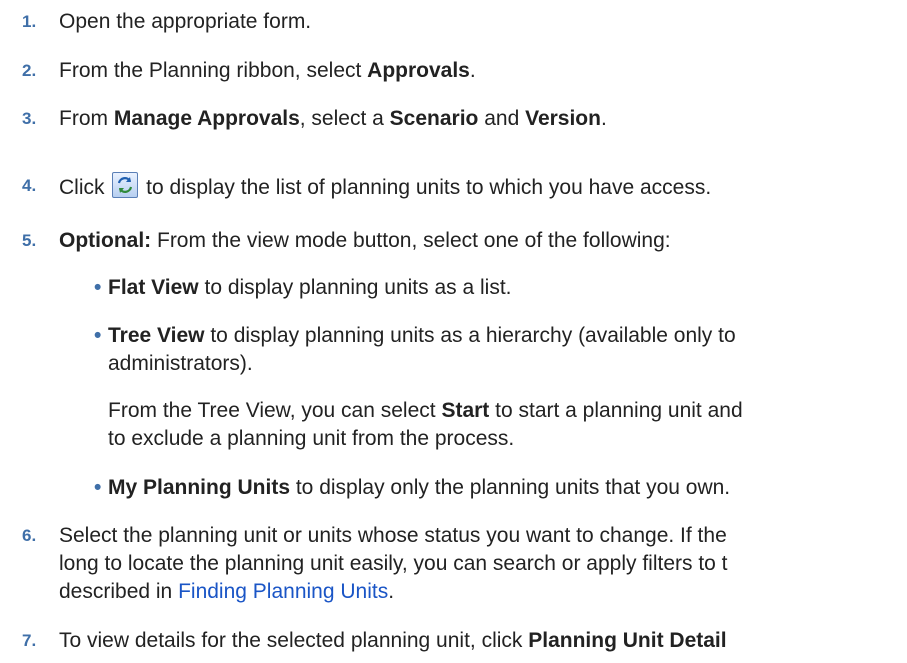 This screenshot has height=663, width=907. I want to click on text-run: described in, so click(119, 591).